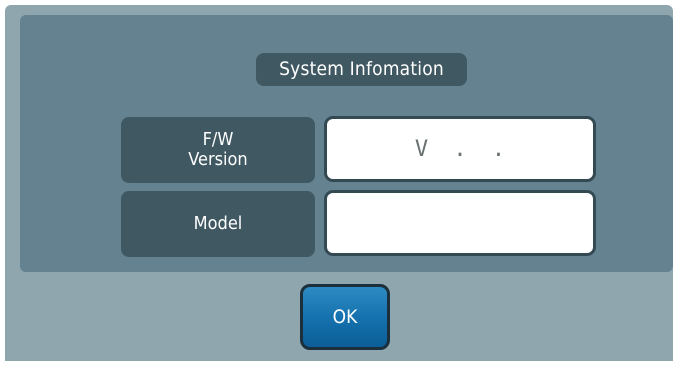 The height and width of the screenshot is (366, 677). What do you see at coordinates (463, 149) in the screenshot?
I see `fw-version-value: V . .` at bounding box center [463, 149].